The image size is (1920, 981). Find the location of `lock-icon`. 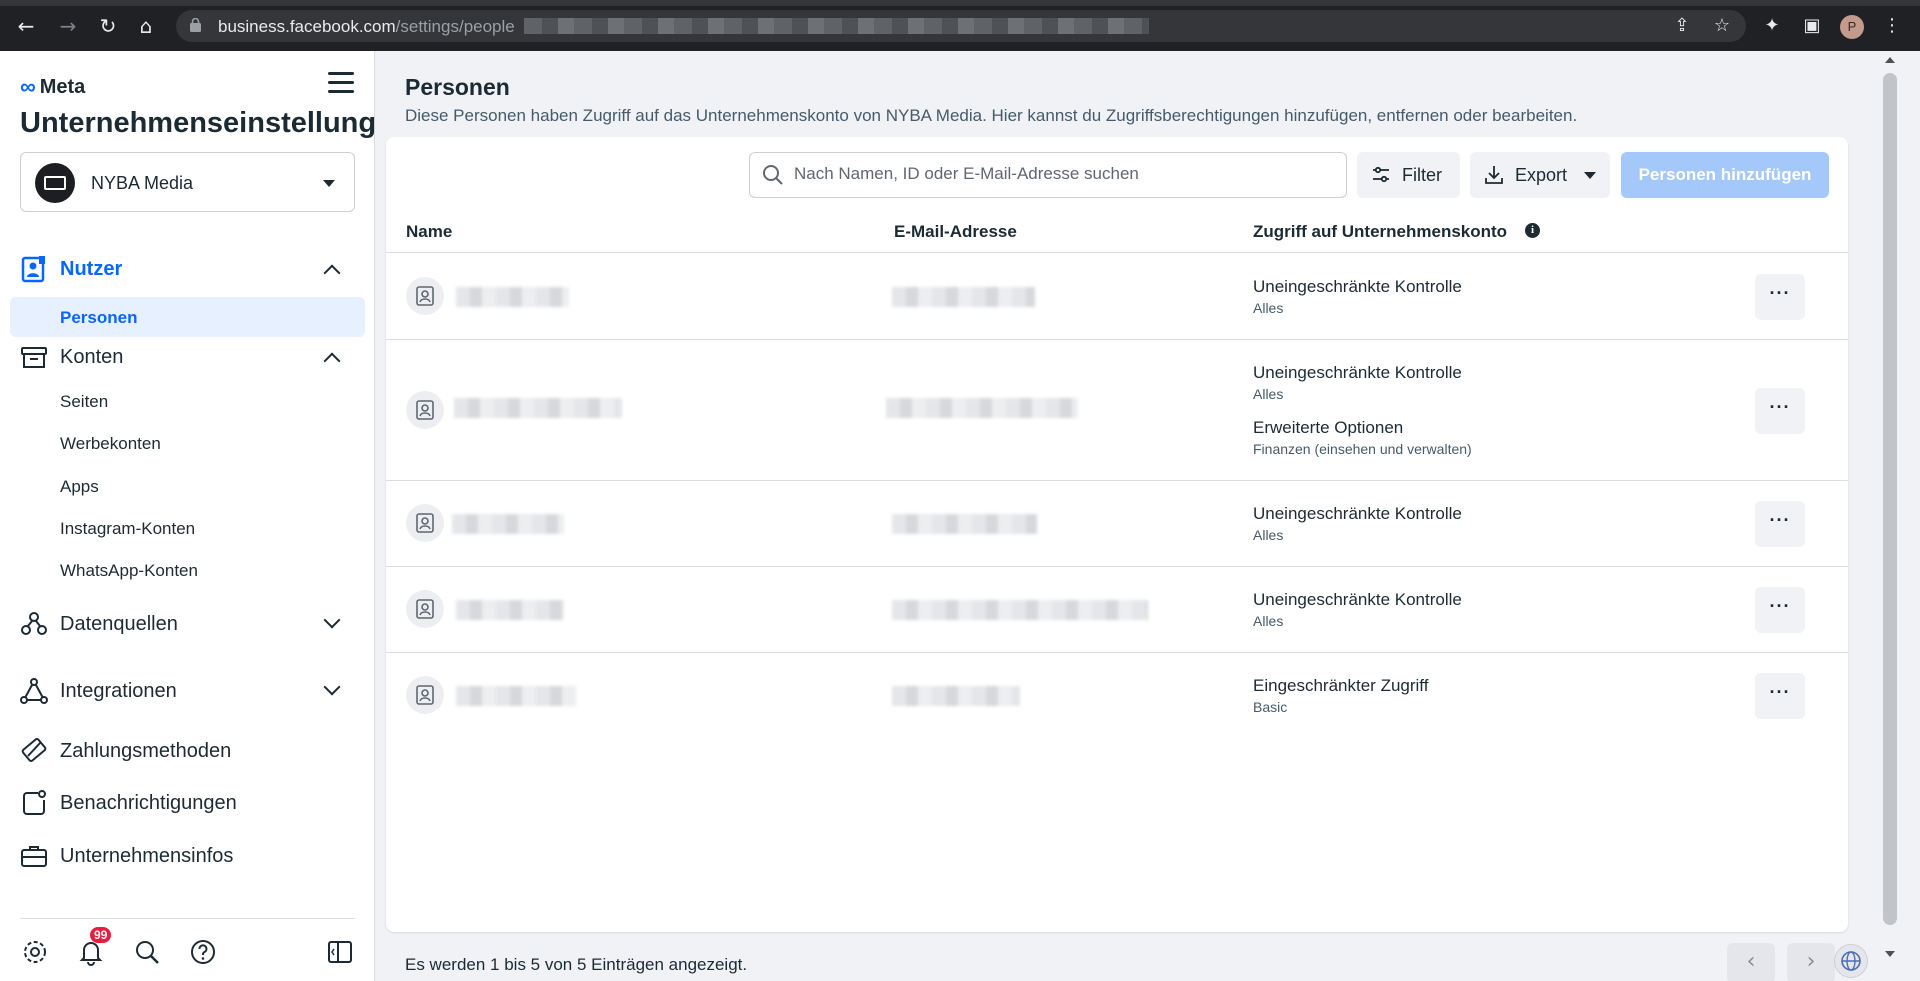

lock-icon is located at coordinates (195, 25).